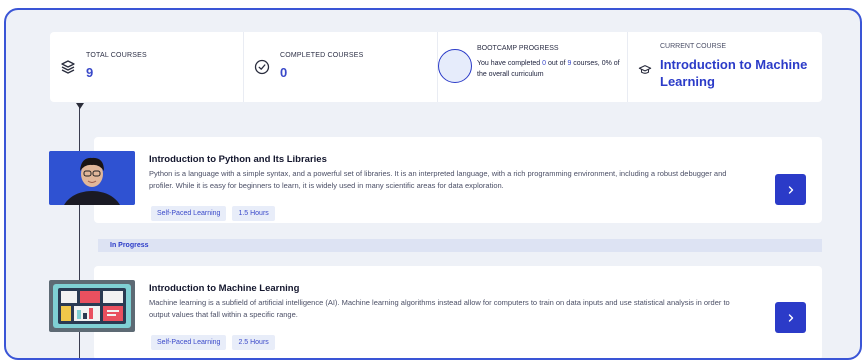 The width and height of the screenshot is (867, 364). Describe the element at coordinates (693, 46) in the screenshot. I see `current-course-label: CURRENT COURSE` at that location.